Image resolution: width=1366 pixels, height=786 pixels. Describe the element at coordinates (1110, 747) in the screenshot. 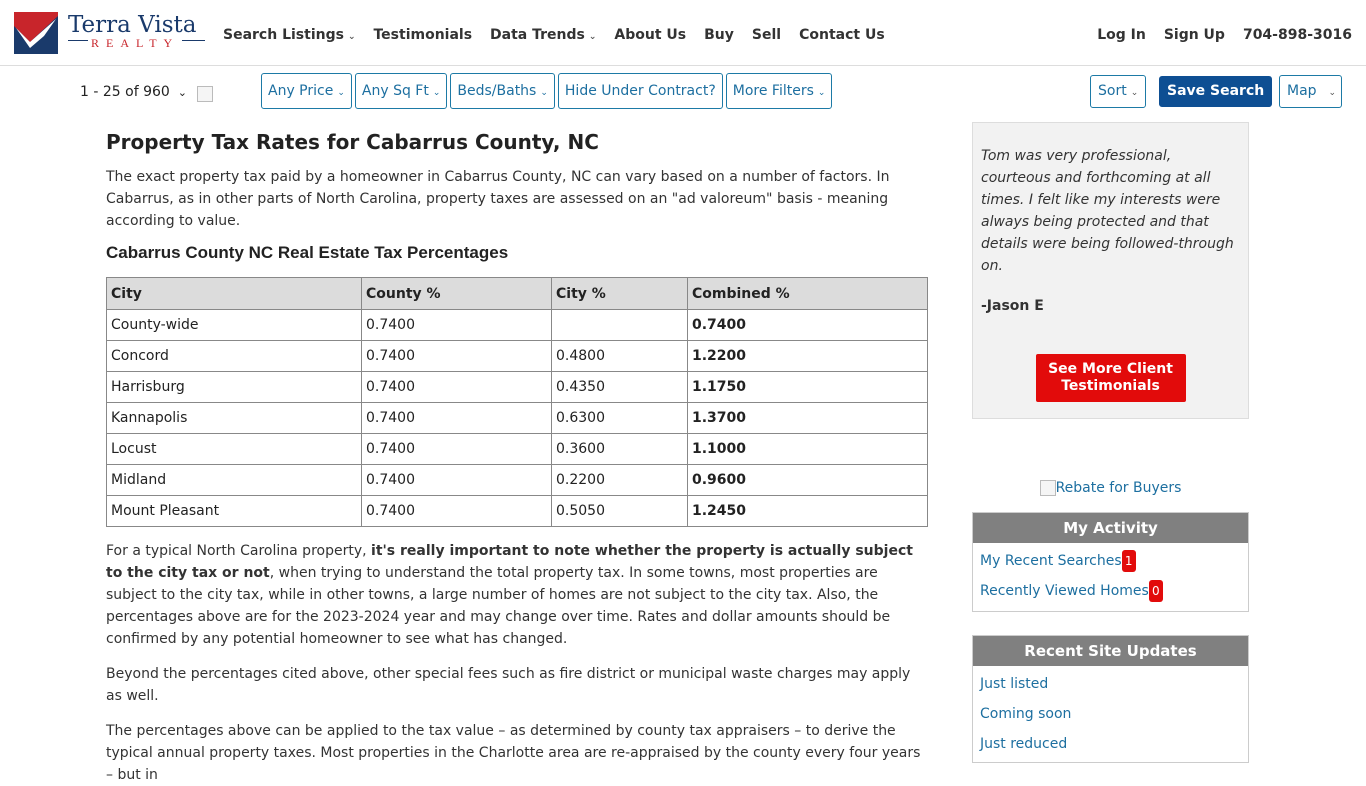

I see `update-link: Just reduced` at that location.